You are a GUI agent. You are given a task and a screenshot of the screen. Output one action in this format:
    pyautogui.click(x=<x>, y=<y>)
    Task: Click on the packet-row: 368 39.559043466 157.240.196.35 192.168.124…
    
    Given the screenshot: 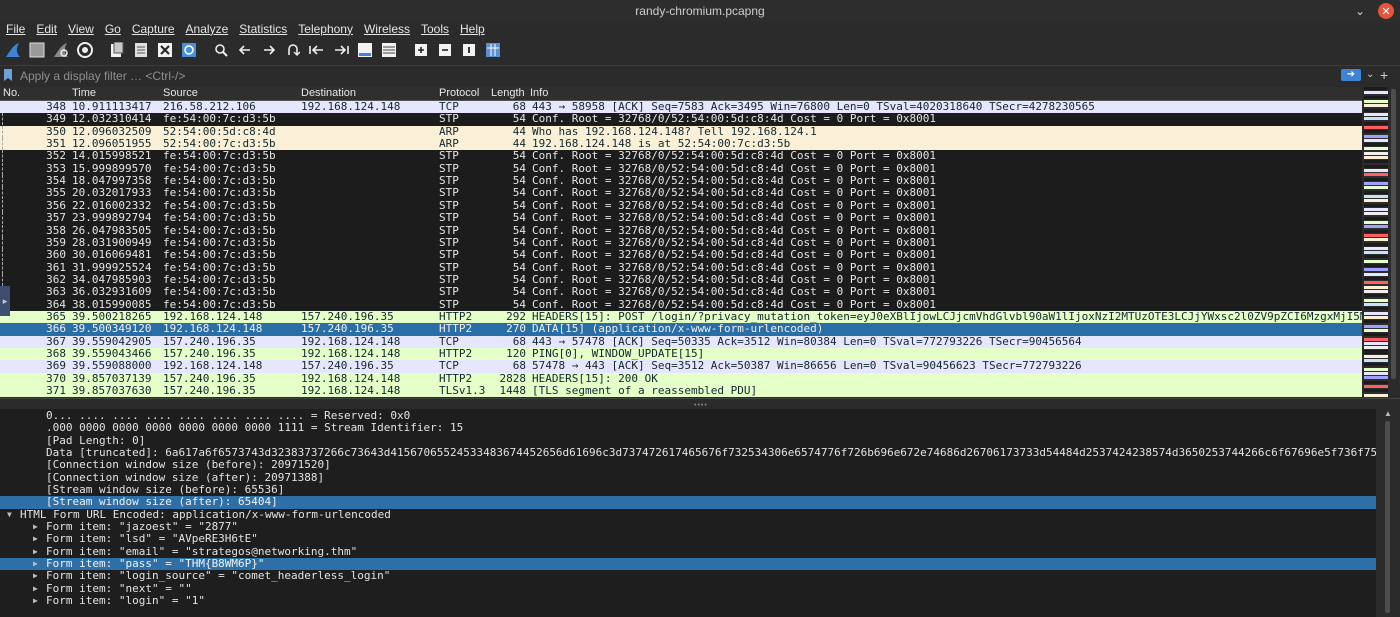 What is the action you would take?
    pyautogui.click(x=681, y=354)
    